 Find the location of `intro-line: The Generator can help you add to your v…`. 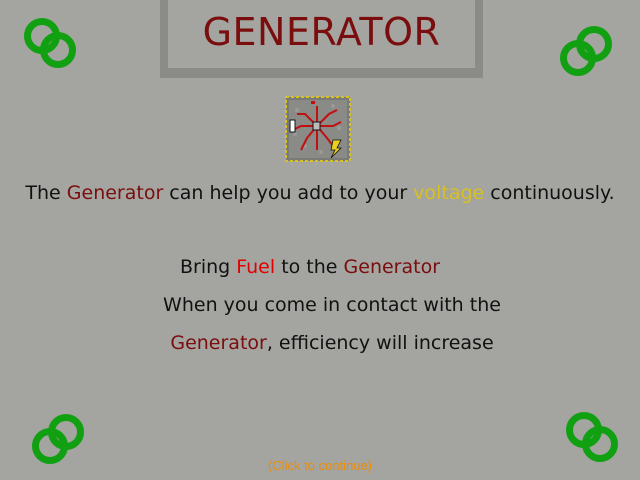

intro-line: The Generator can help you add to your v… is located at coordinates (320, 193).